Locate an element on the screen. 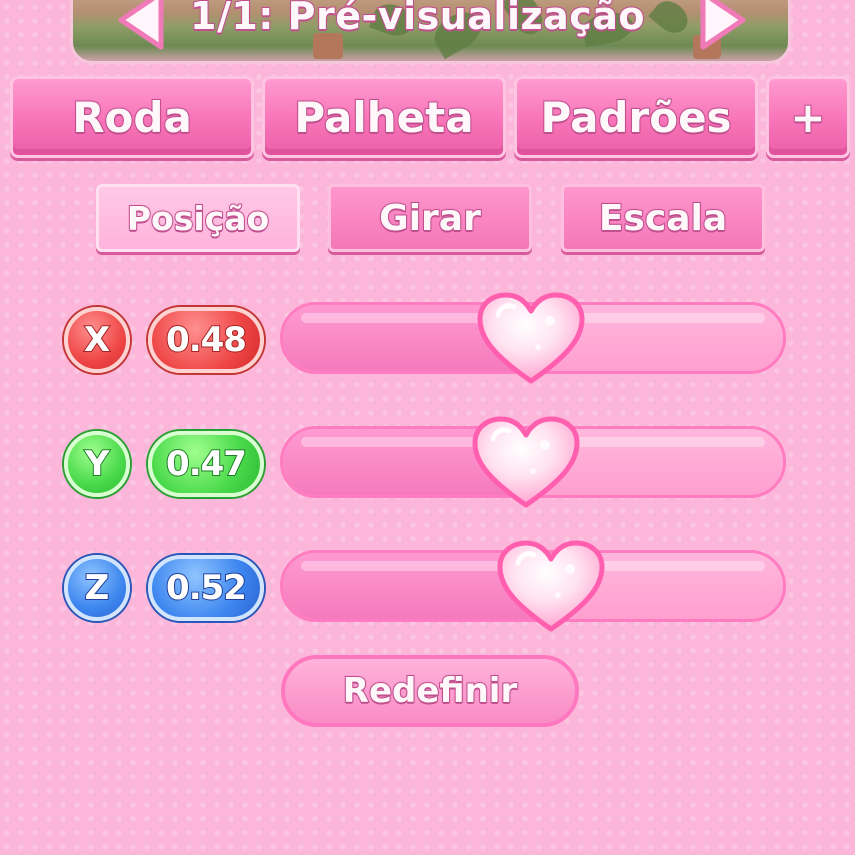 The image size is (855, 855). axis-x-value: 0.48 is located at coordinates (206, 340).